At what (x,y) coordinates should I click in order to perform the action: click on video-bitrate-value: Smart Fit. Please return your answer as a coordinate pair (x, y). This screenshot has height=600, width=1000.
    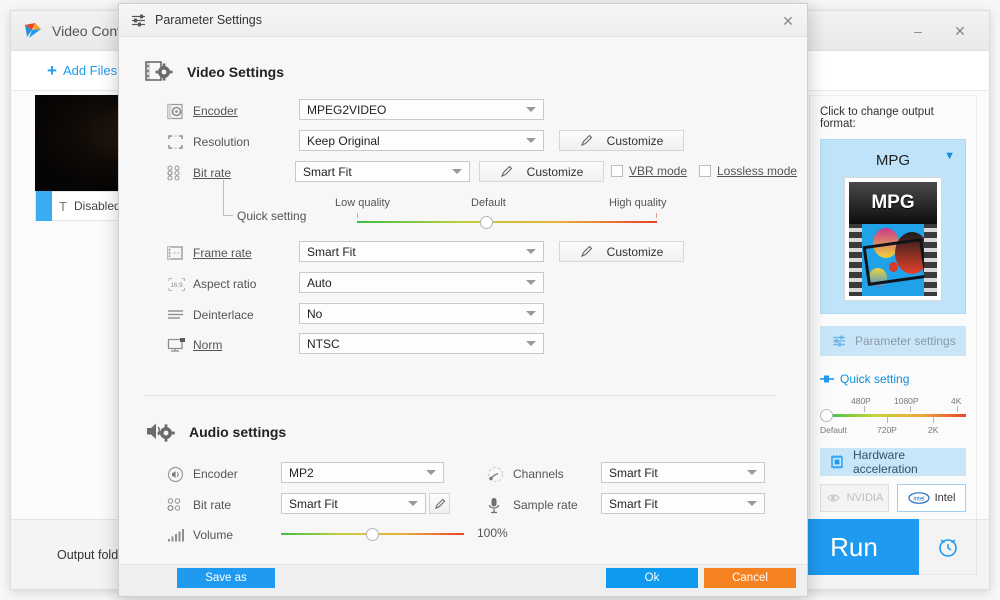
    Looking at the image, I should click on (327, 171).